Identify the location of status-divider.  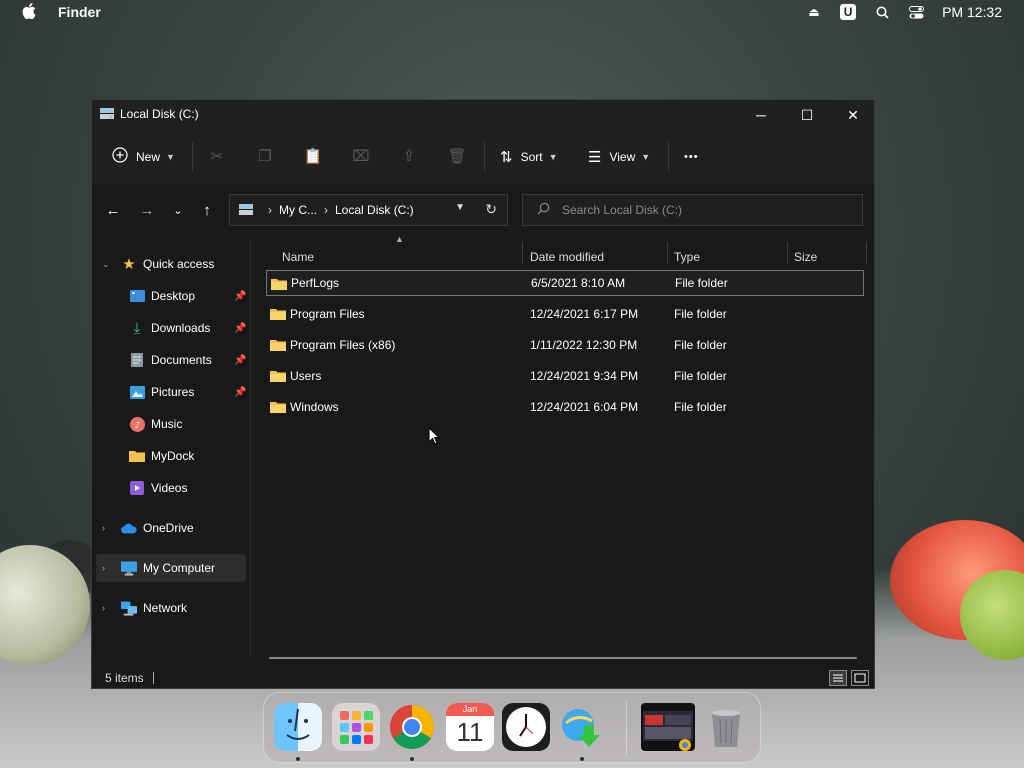
(153, 678).